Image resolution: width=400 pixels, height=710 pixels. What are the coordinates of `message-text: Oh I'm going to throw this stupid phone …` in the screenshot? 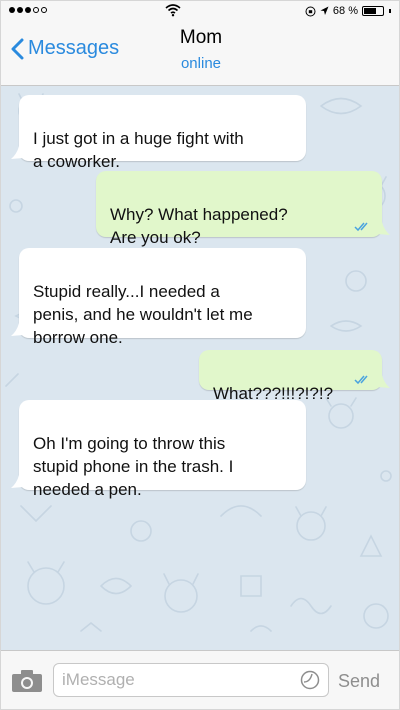 It's located at (133, 466).